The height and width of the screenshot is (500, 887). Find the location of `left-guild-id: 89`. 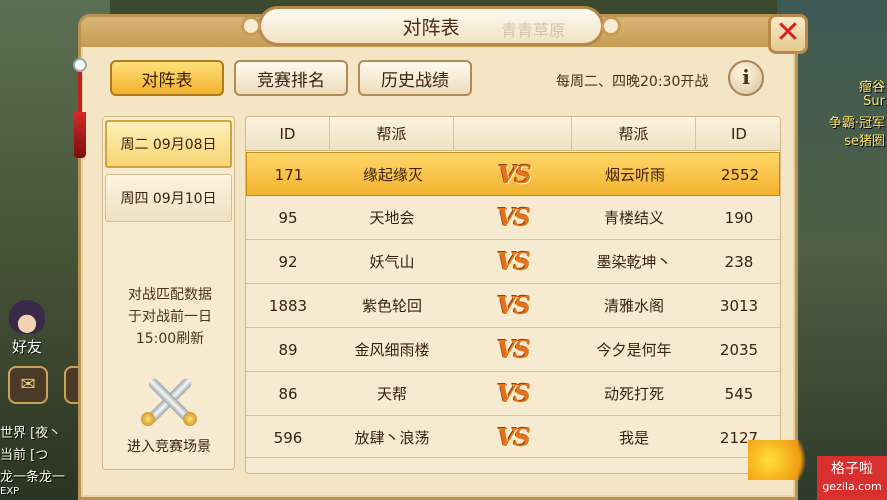

left-guild-id: 89 is located at coordinates (288, 350).